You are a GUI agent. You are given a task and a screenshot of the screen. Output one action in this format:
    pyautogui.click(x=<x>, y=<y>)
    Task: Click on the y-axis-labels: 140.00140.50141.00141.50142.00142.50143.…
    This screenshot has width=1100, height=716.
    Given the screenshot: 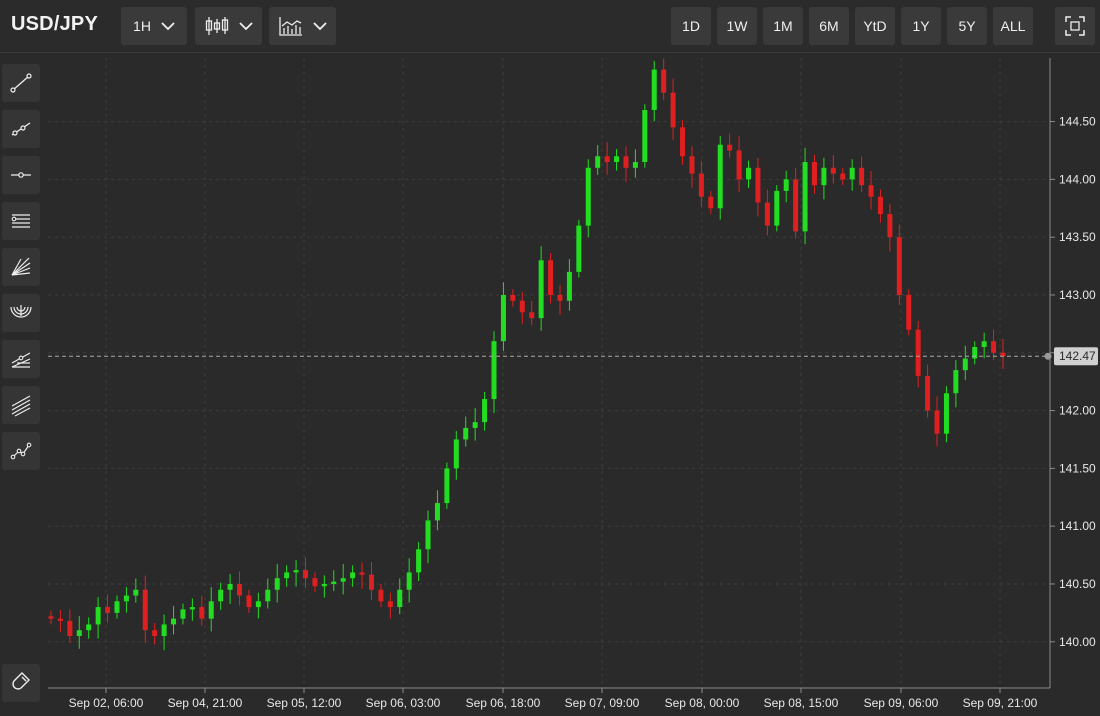 What is the action you would take?
    pyautogui.click(x=1073, y=382)
    